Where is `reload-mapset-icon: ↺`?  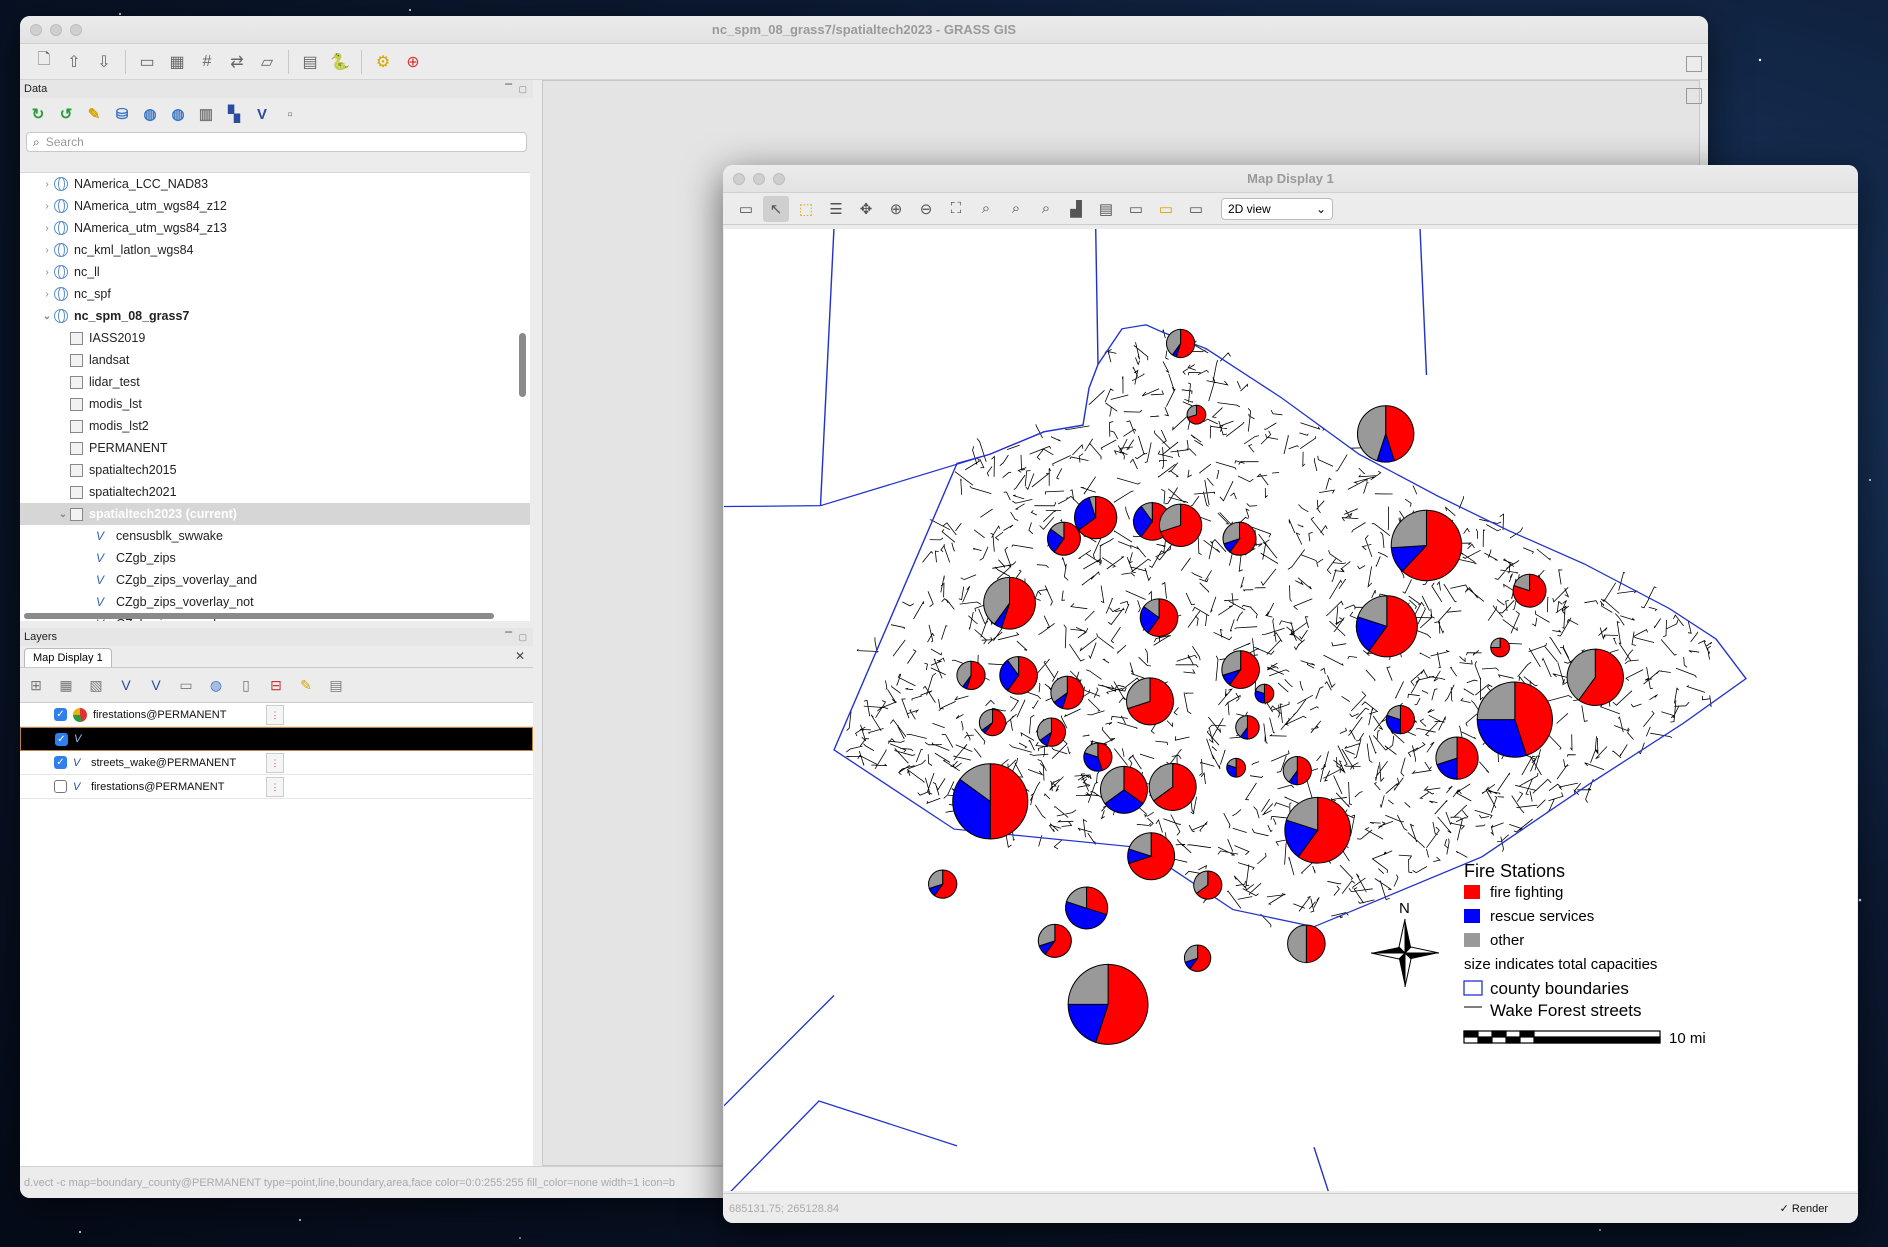 reload-mapset-icon: ↺ is located at coordinates (66, 114).